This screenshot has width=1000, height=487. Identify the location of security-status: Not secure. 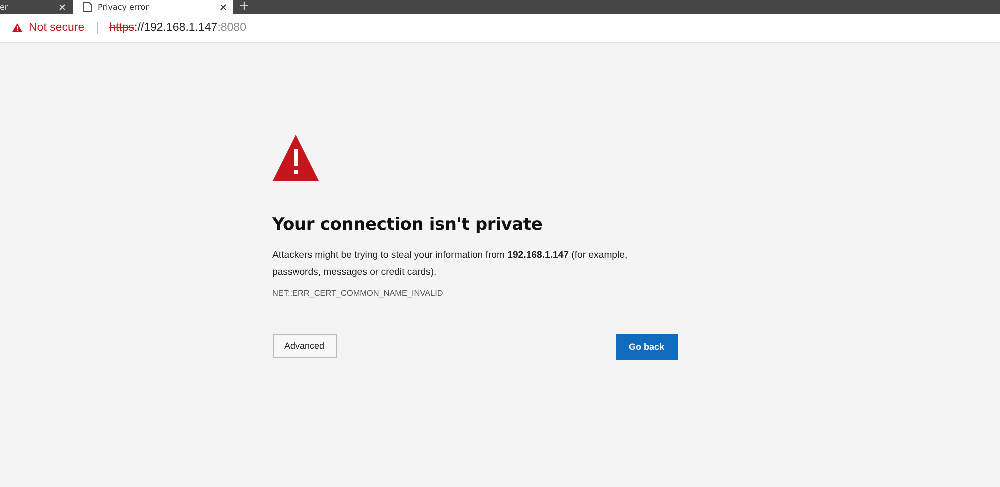
(57, 28).